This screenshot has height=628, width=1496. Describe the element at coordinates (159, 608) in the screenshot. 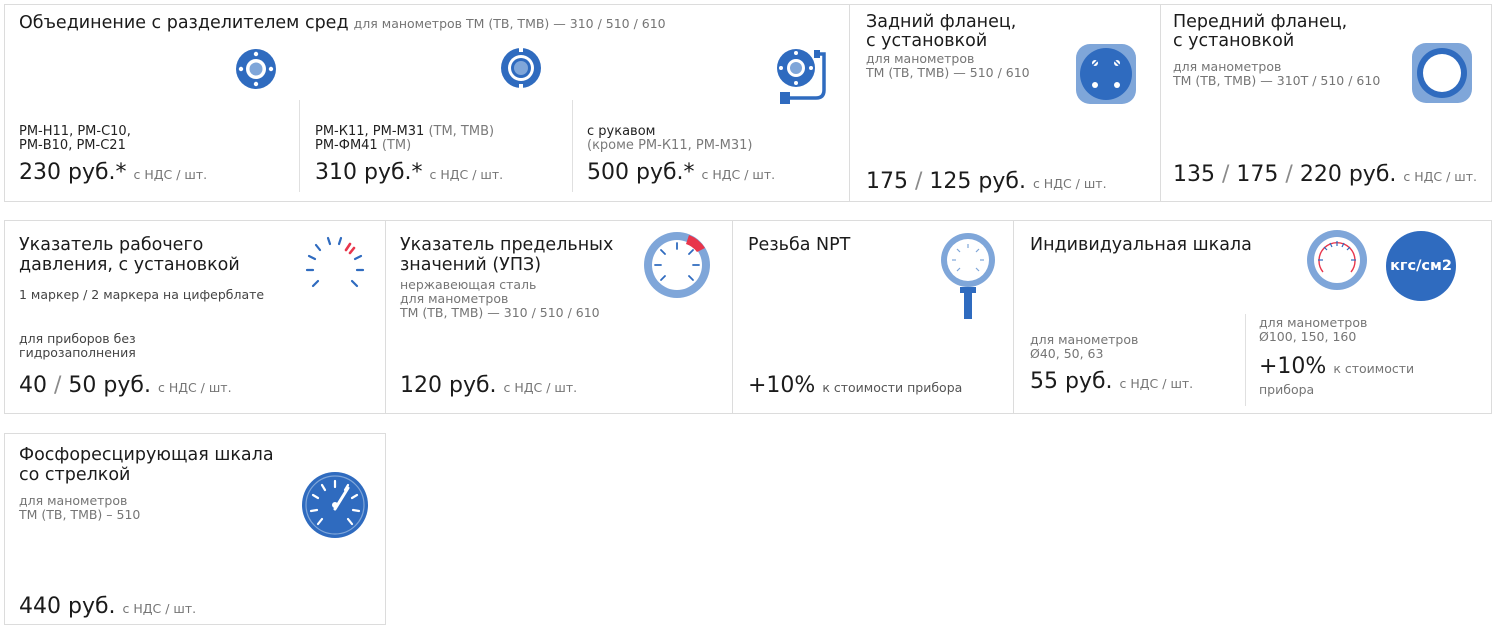

I see `phosphor-unit: с НДС / шт.` at that location.